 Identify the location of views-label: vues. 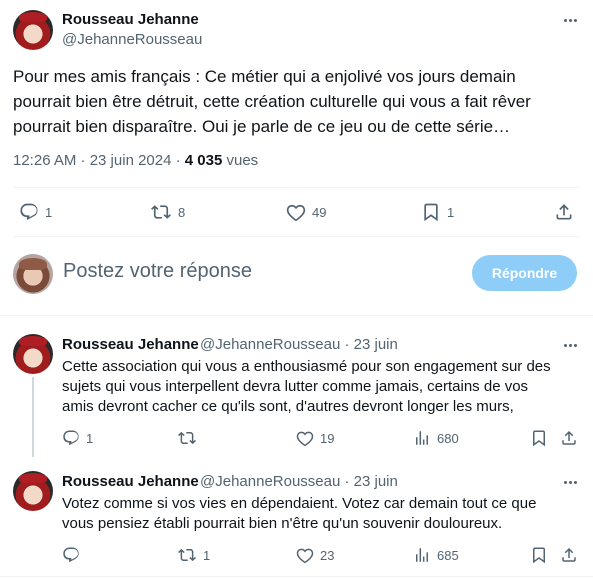
(240, 160).